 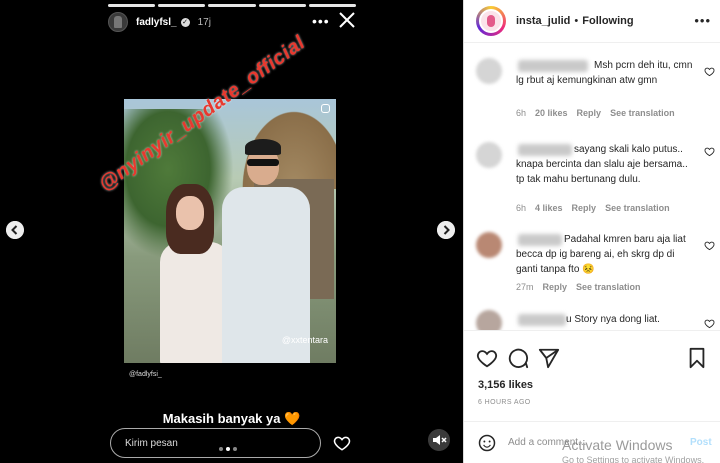 What do you see at coordinates (221, 418) in the screenshot?
I see `caption-text: Makasih banyak ya` at bounding box center [221, 418].